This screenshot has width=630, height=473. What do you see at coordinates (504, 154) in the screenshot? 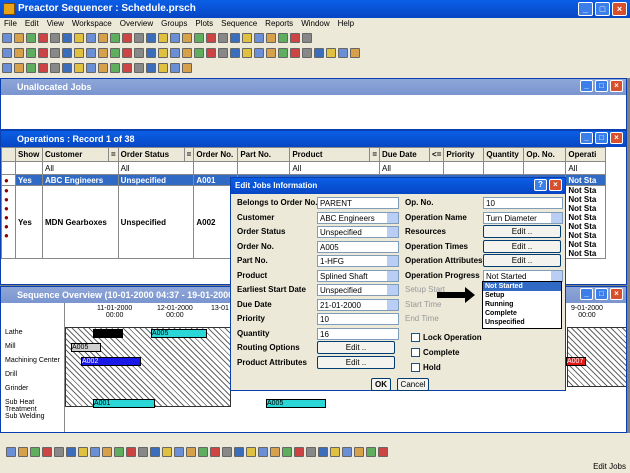
I see `col-quantity: Quantity` at bounding box center [504, 154].